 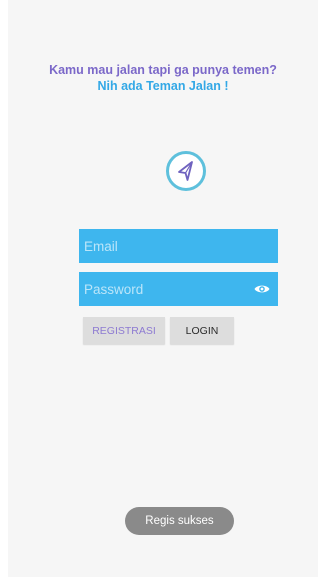 I want to click on app-logo, so click(x=186, y=171).